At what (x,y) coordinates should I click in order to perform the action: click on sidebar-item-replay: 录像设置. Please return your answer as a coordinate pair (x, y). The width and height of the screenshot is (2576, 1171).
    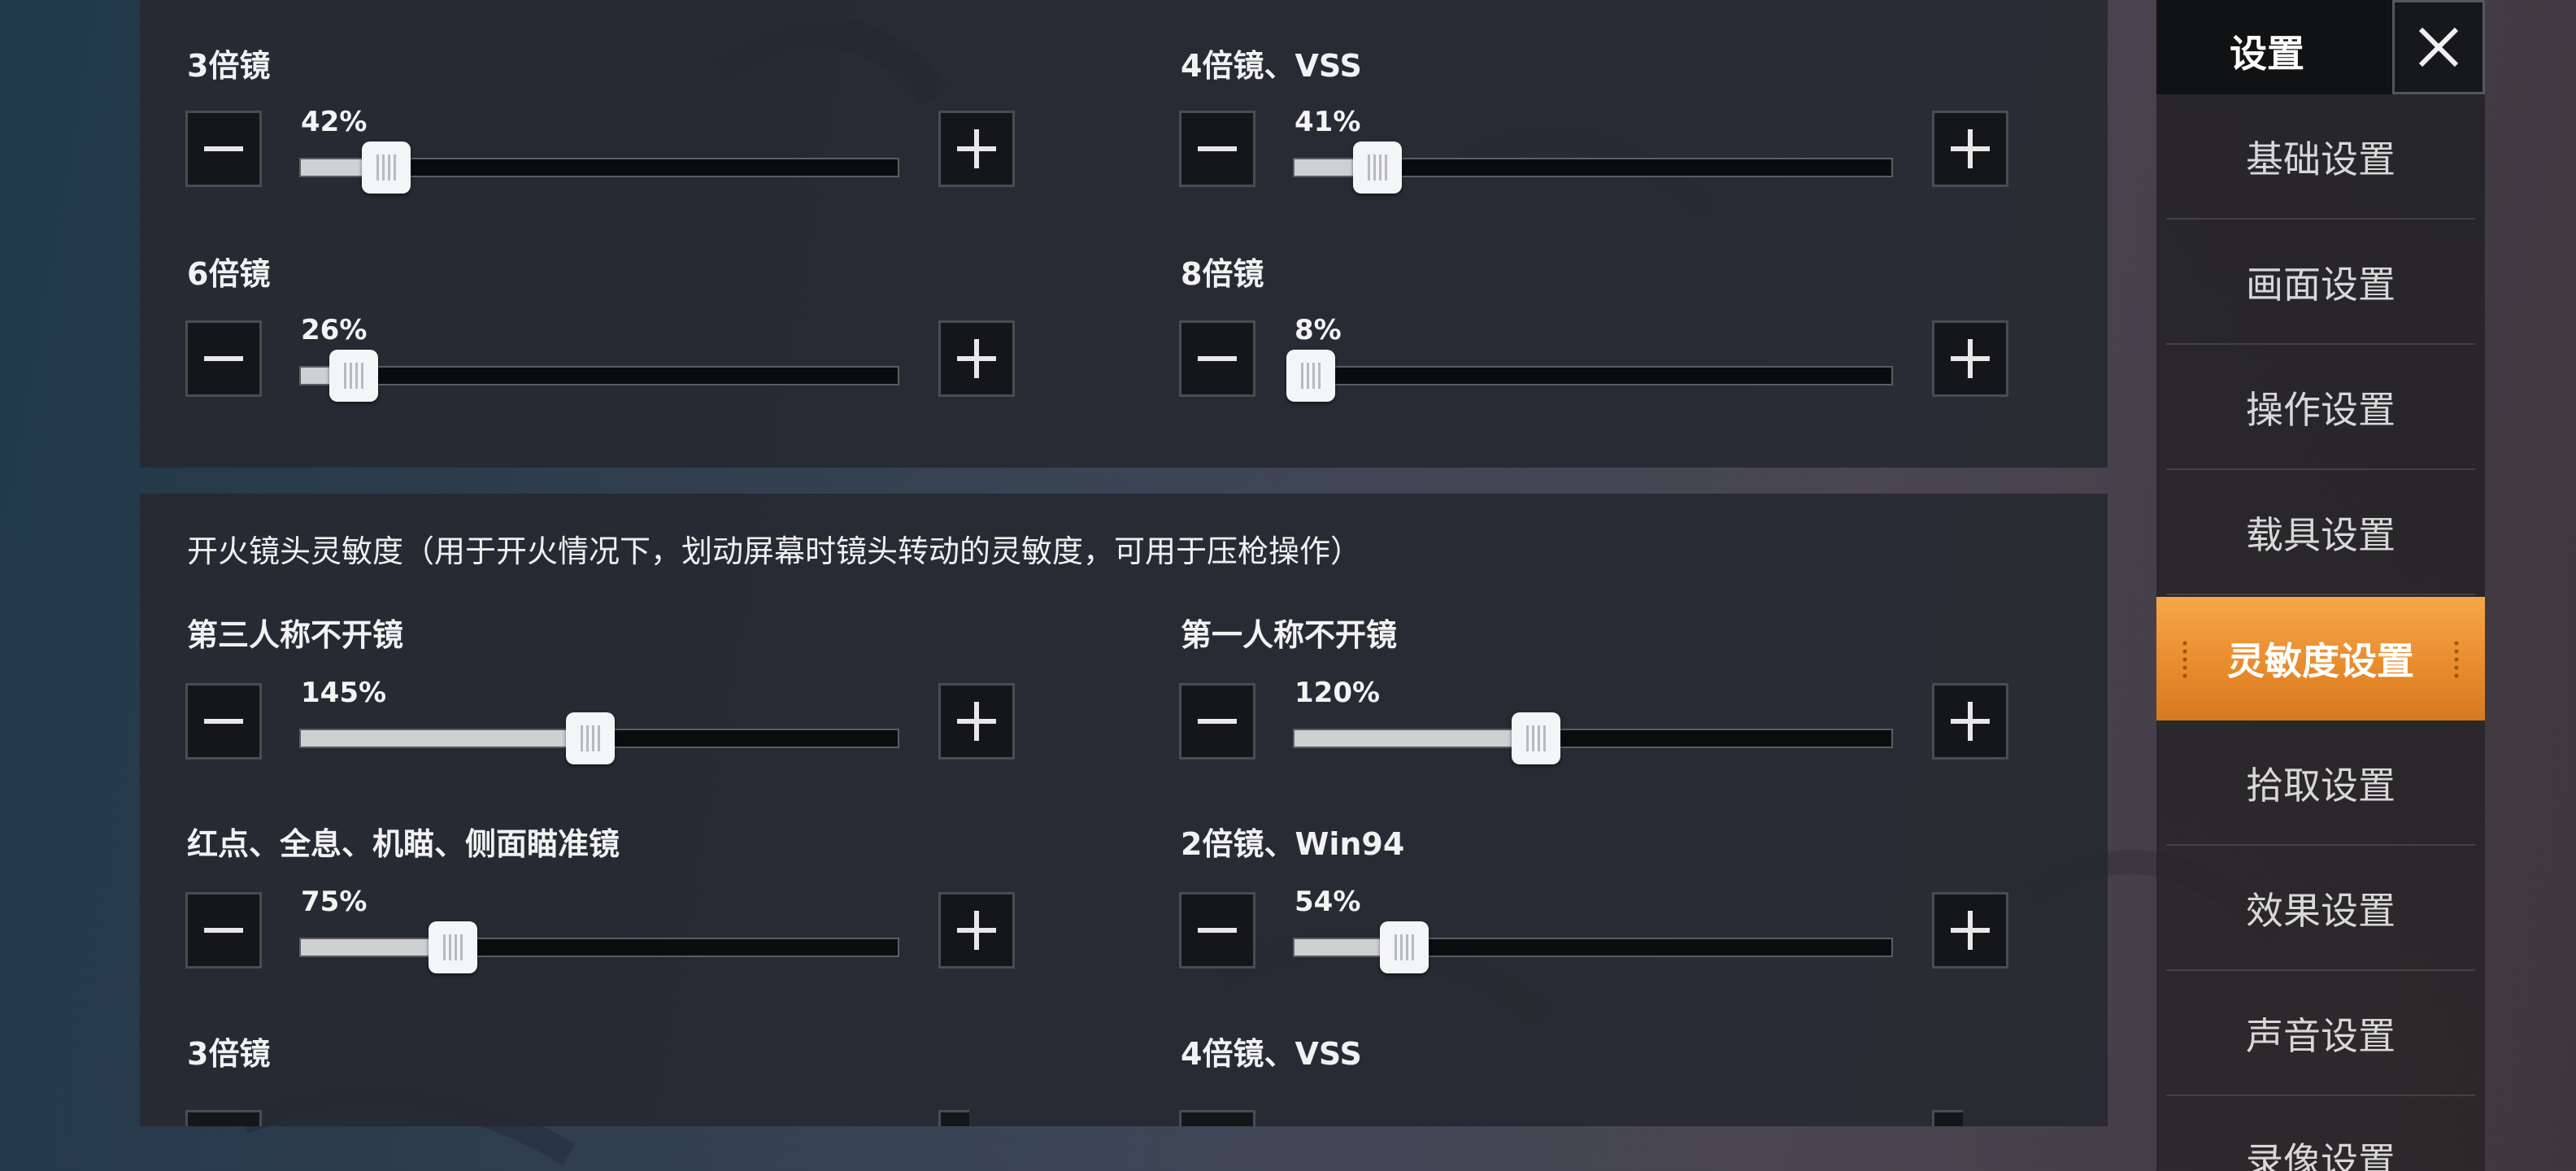
    Looking at the image, I should click on (2321, 1134).